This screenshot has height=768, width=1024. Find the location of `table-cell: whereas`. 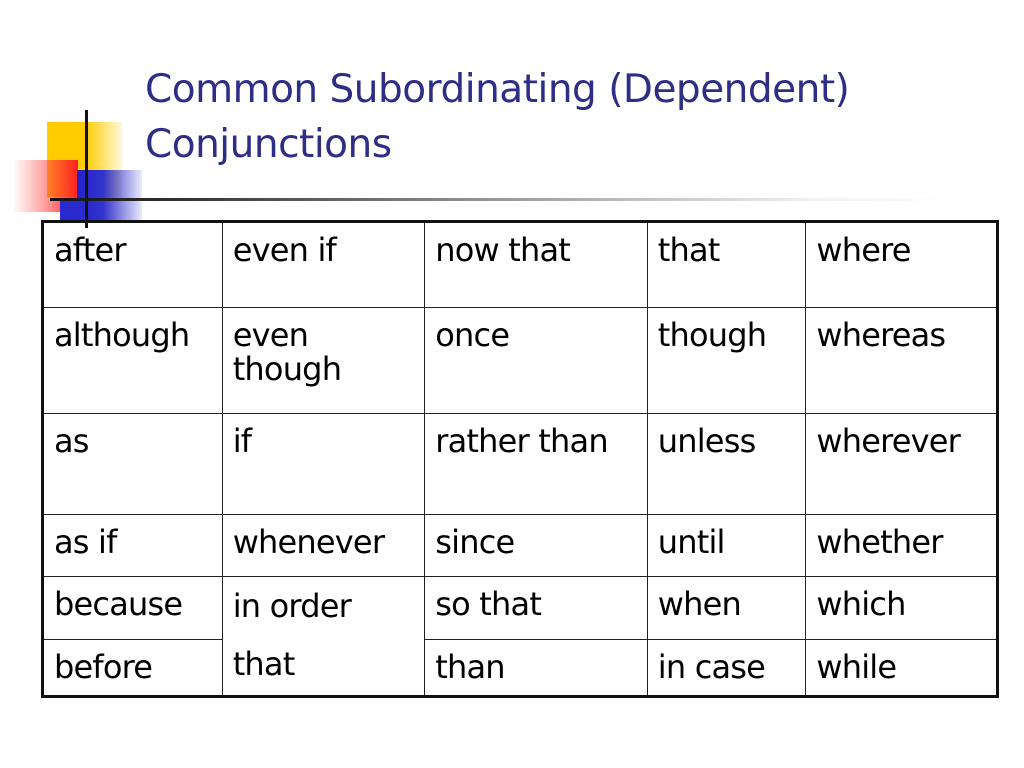

table-cell: whereas is located at coordinates (901, 360).